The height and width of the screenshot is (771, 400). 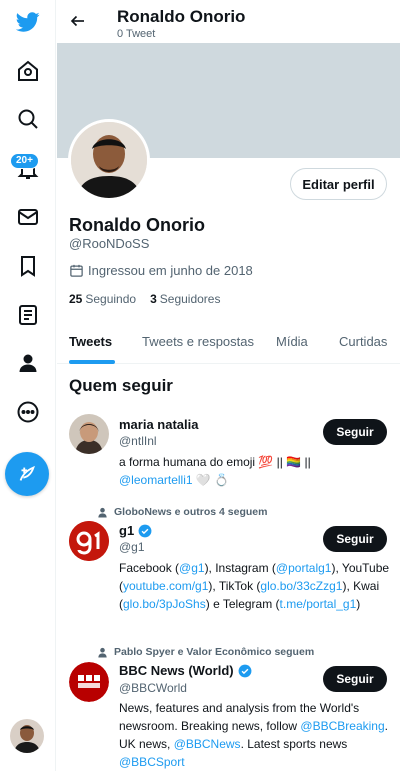 What do you see at coordinates (304, 568) in the screenshot?
I see `bio-link: @portalg1` at bounding box center [304, 568].